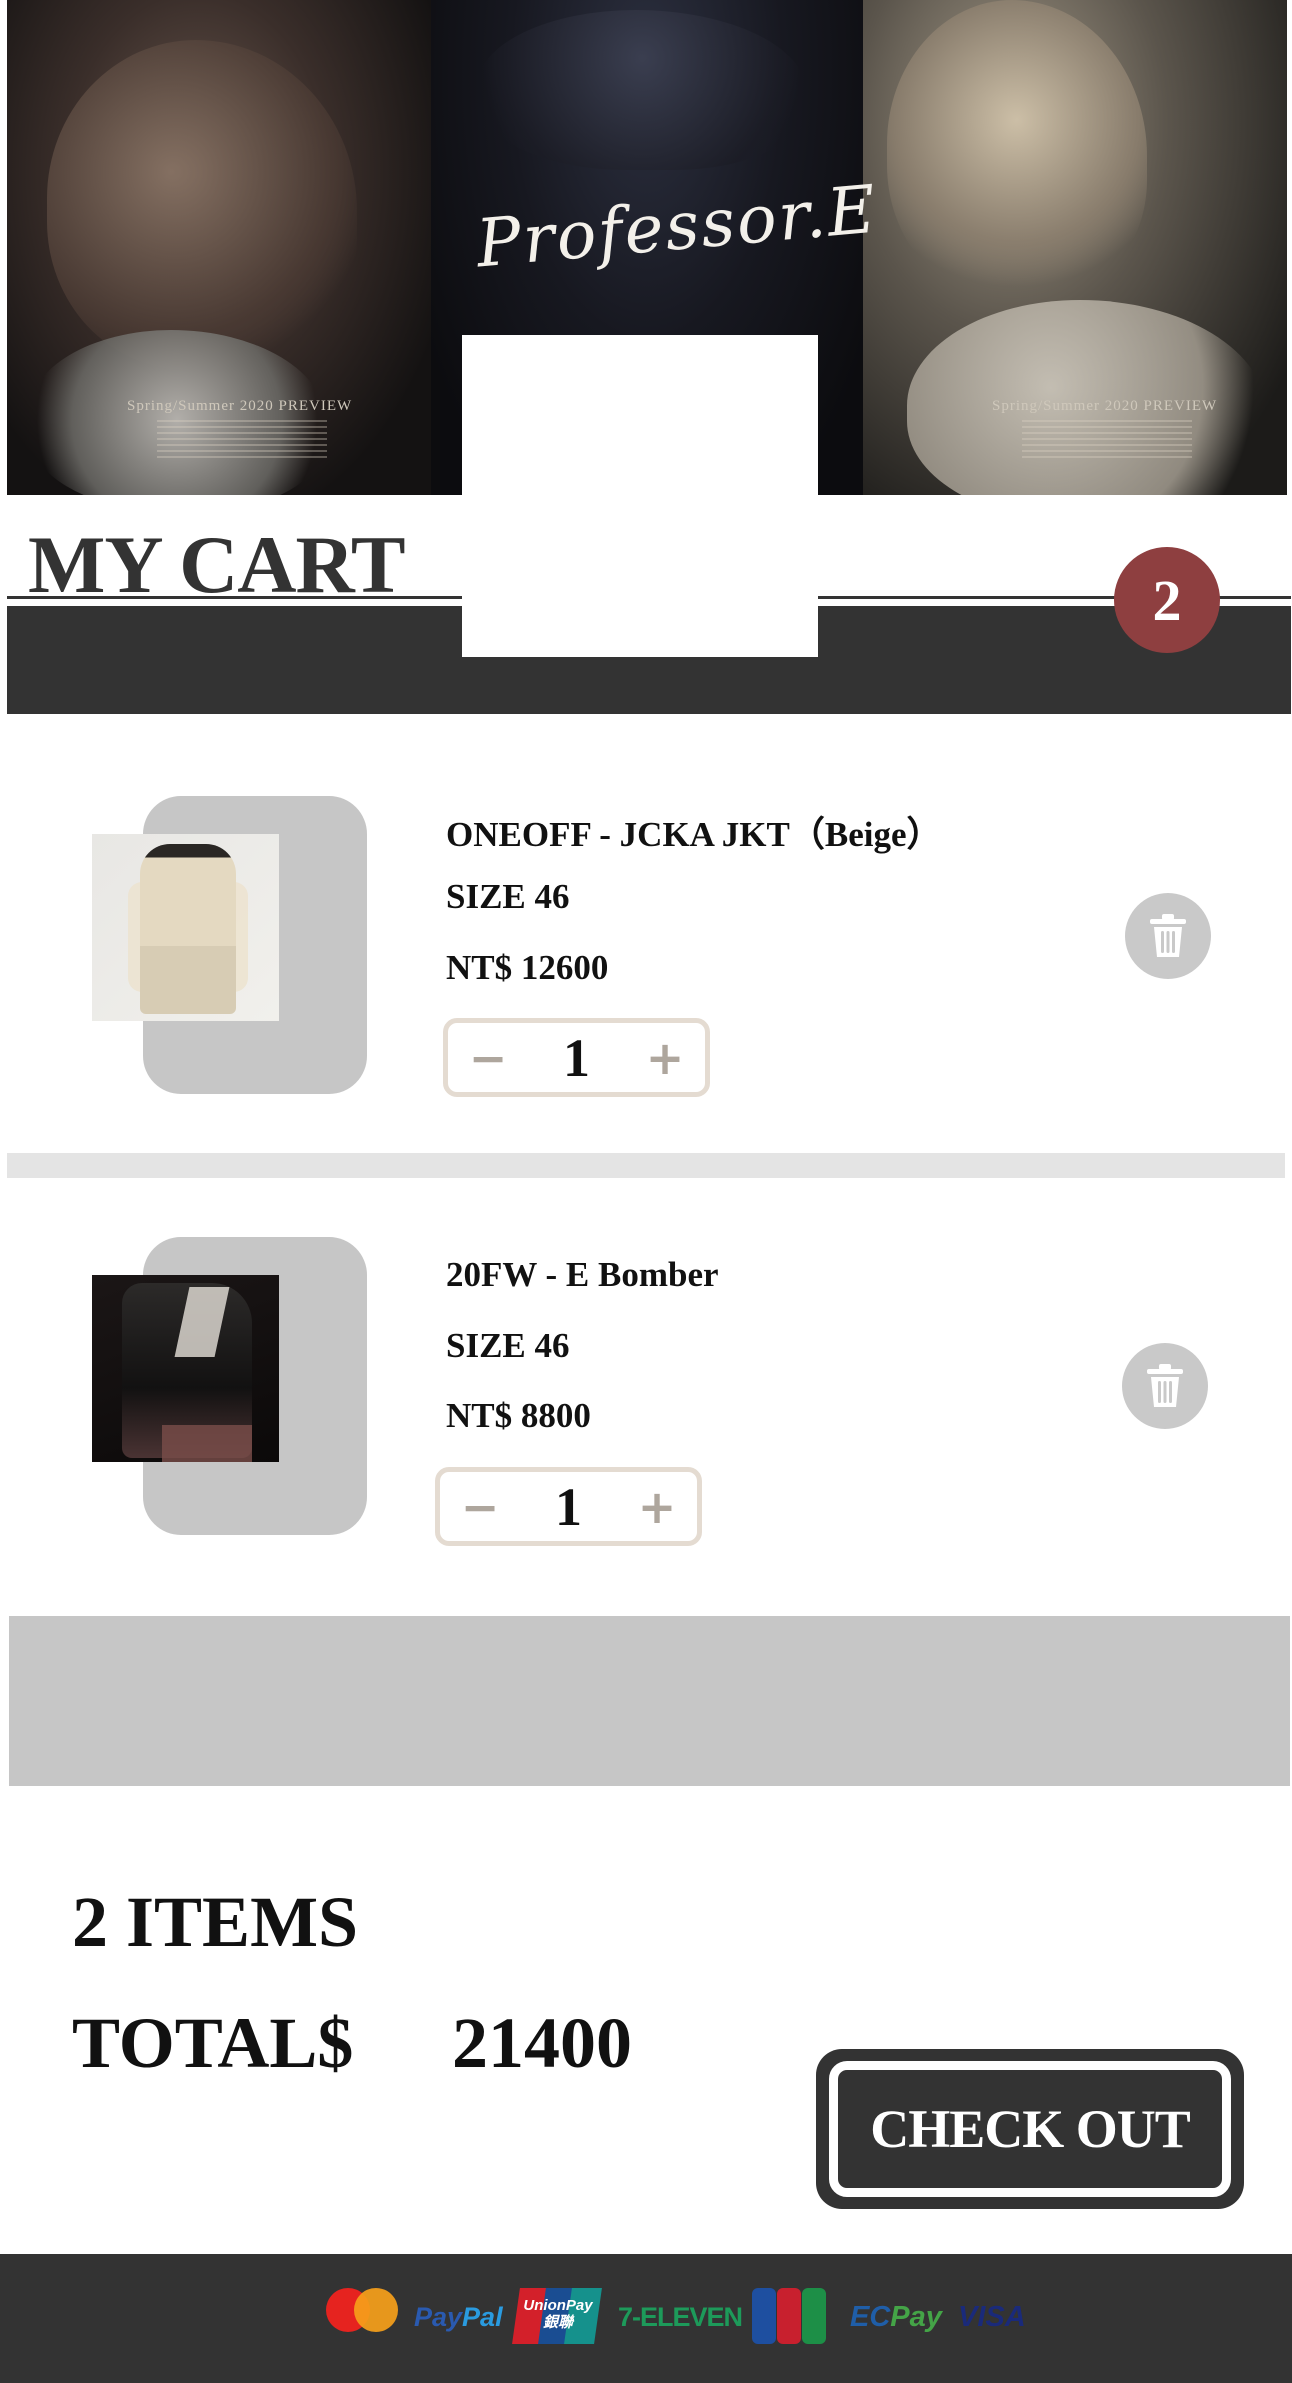 The width and height of the screenshot is (1292, 2383). I want to click on mastercard-icon, so click(362, 2317).